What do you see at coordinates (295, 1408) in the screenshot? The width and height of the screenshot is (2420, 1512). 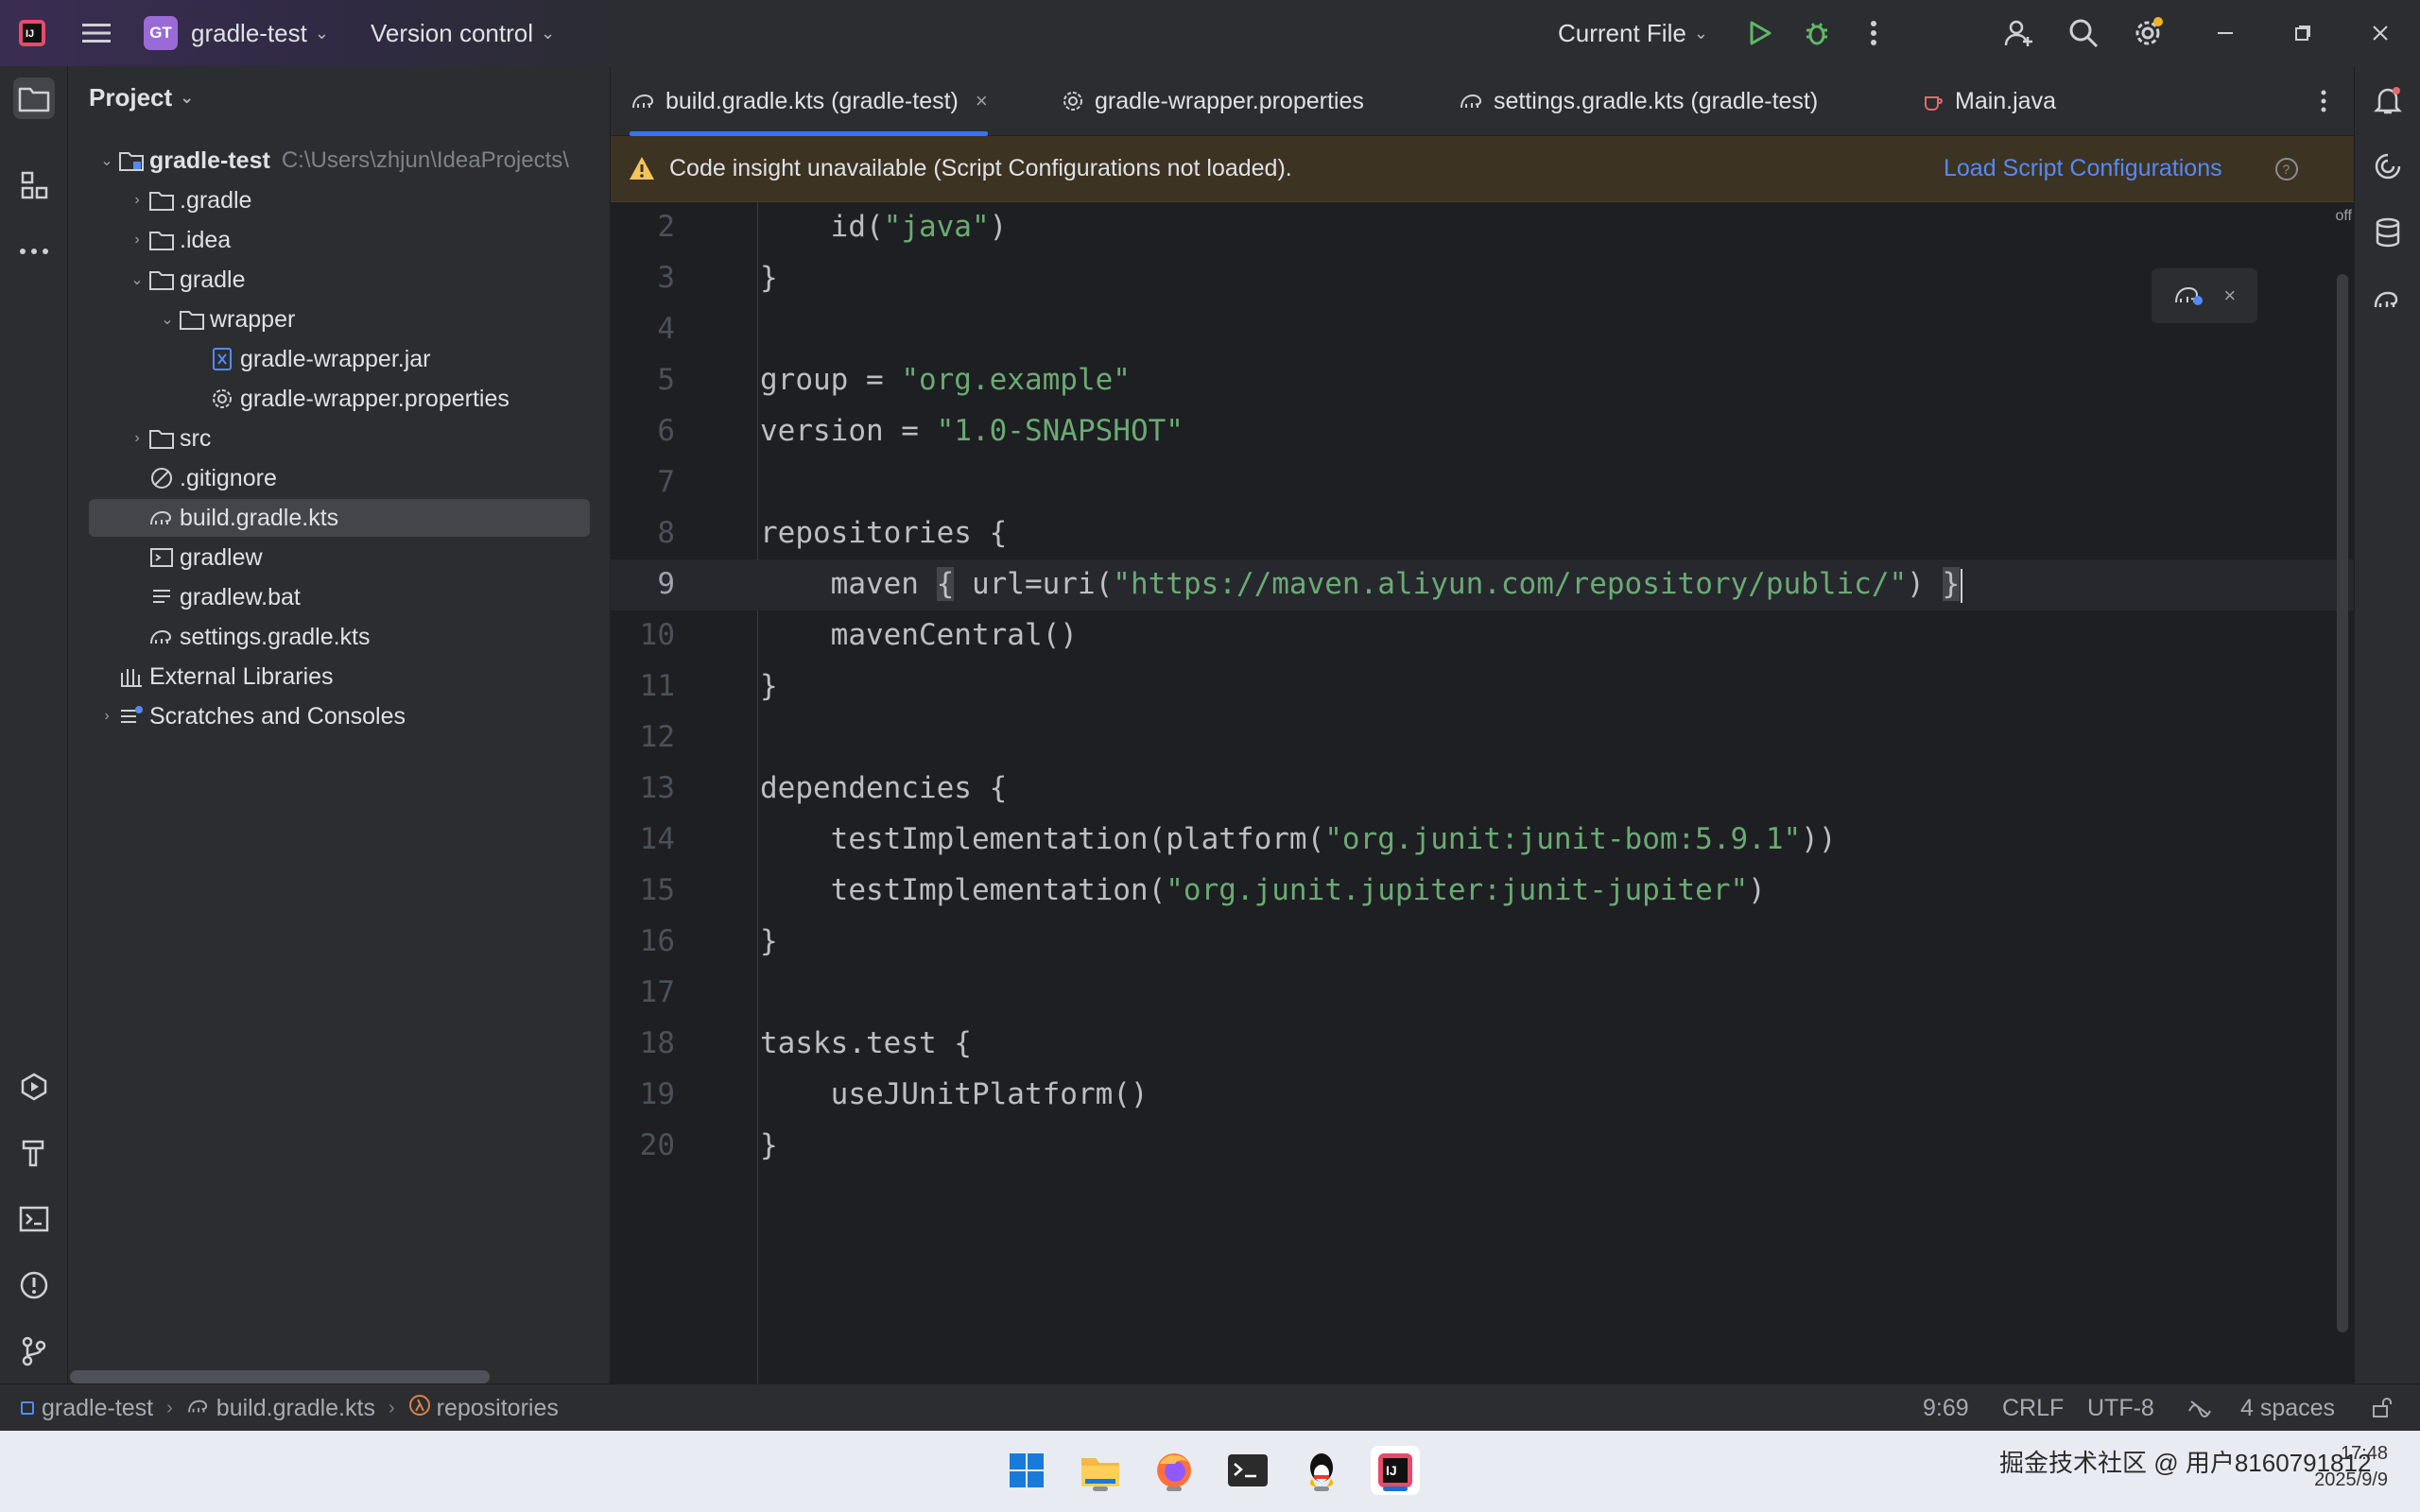 I see `breadcrumb-file: build.gradle.kts` at bounding box center [295, 1408].